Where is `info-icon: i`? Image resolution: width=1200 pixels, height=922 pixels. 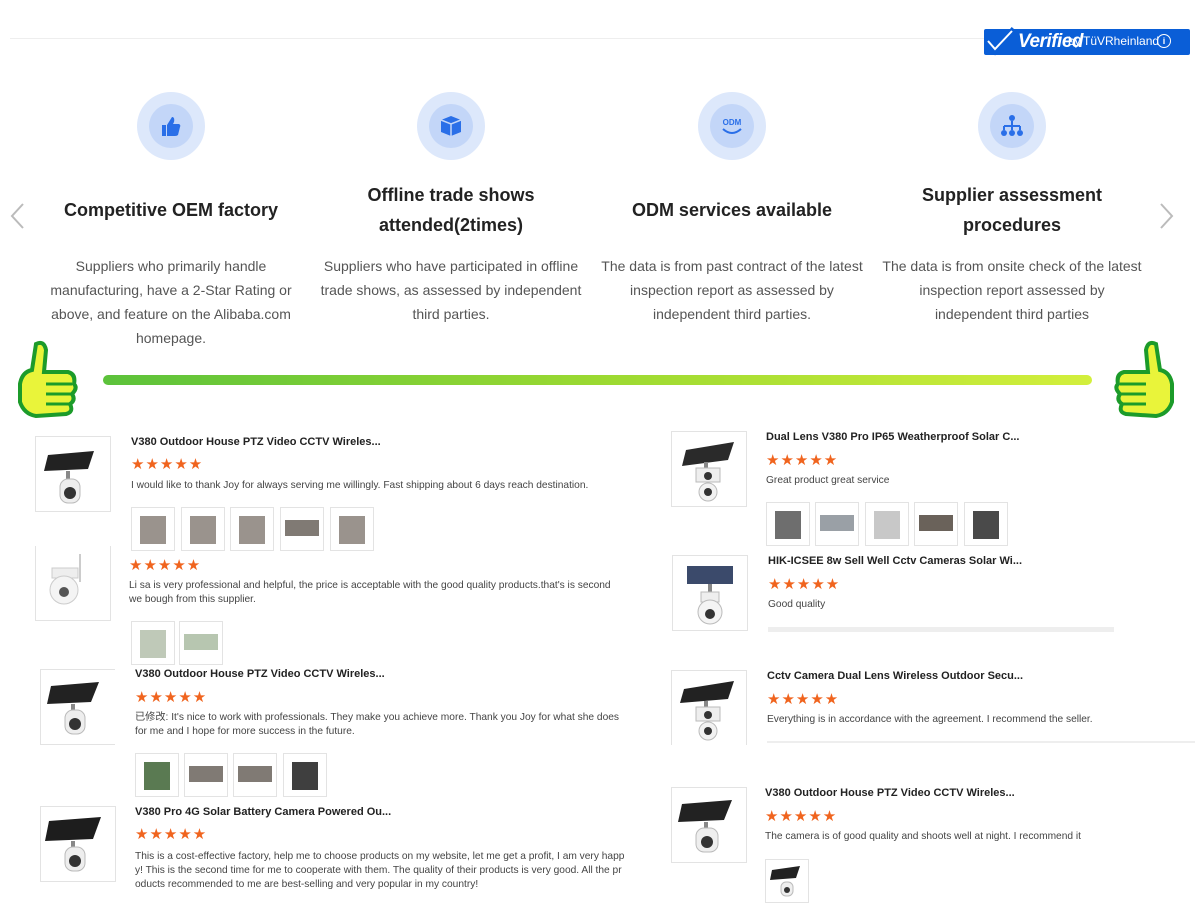
info-icon: i is located at coordinates (1164, 41).